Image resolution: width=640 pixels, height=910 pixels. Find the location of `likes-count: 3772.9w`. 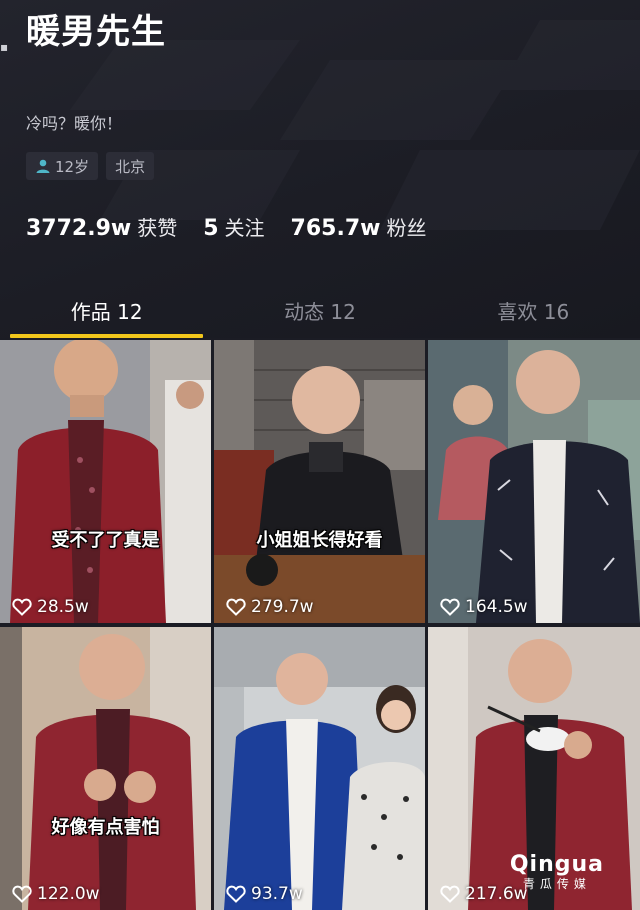

likes-count: 3772.9w is located at coordinates (79, 228).